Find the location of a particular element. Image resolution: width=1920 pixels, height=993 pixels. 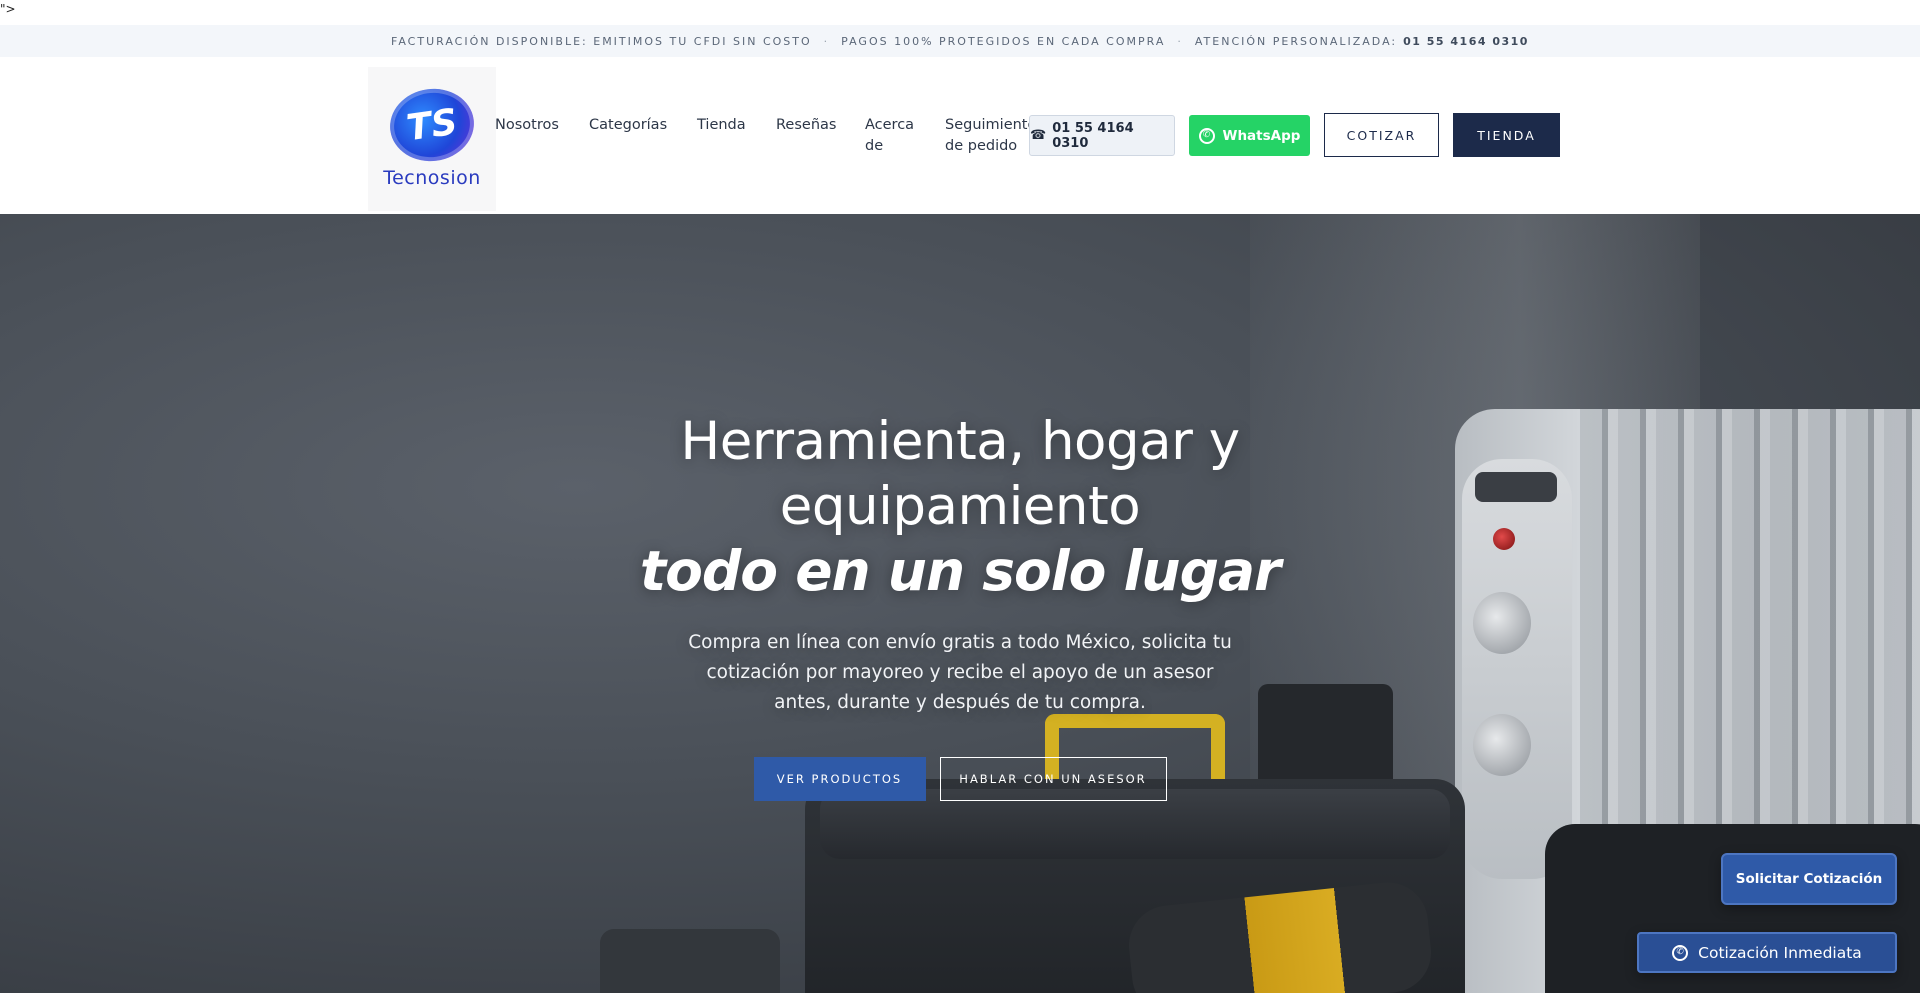

cotizar-button: COTIZAR is located at coordinates (1381, 135).